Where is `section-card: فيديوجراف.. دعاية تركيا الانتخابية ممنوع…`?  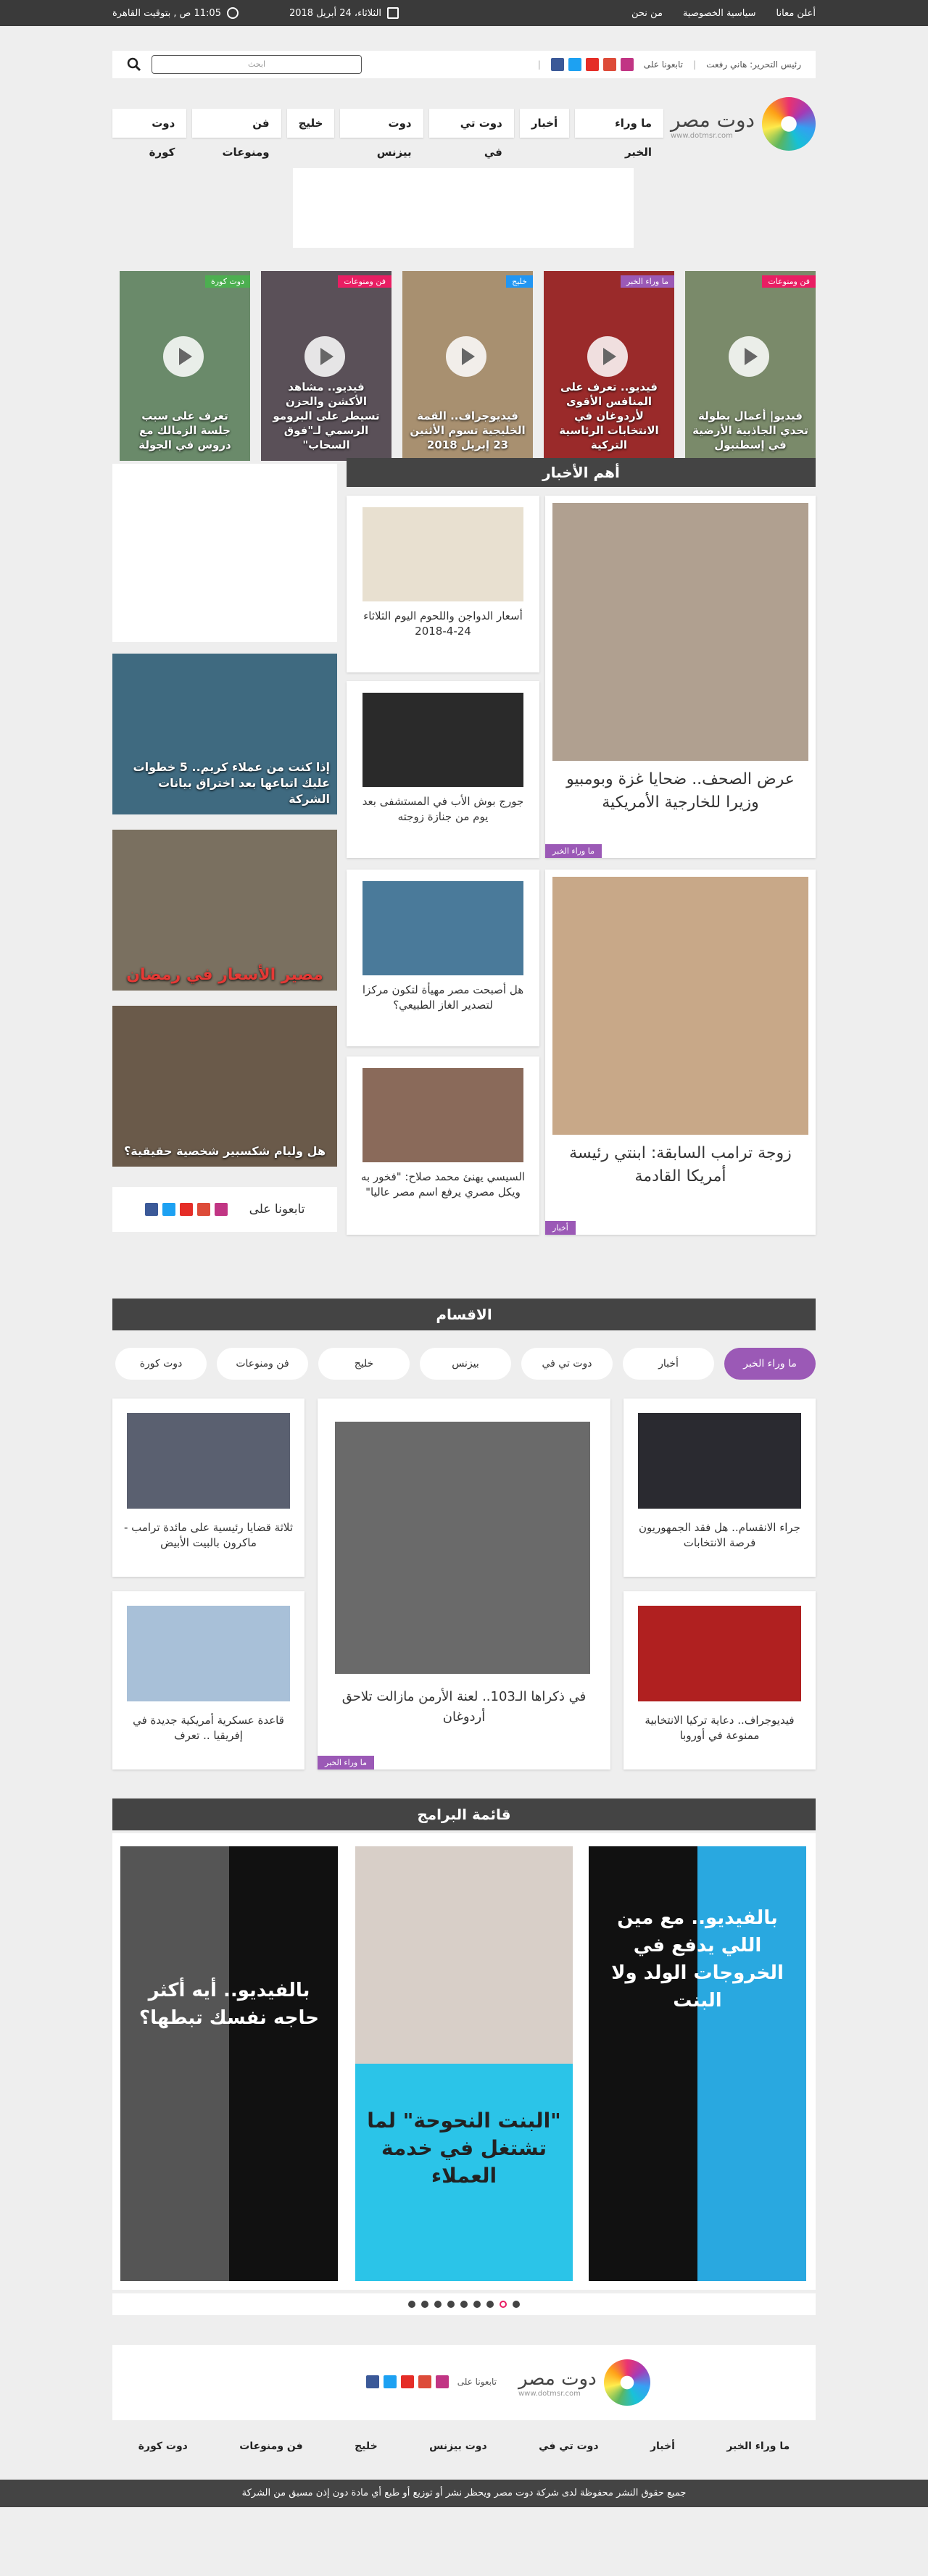
section-card: فيديوجراف.. دعاية تركيا الانتخابية ممنوع… is located at coordinates (720, 1680).